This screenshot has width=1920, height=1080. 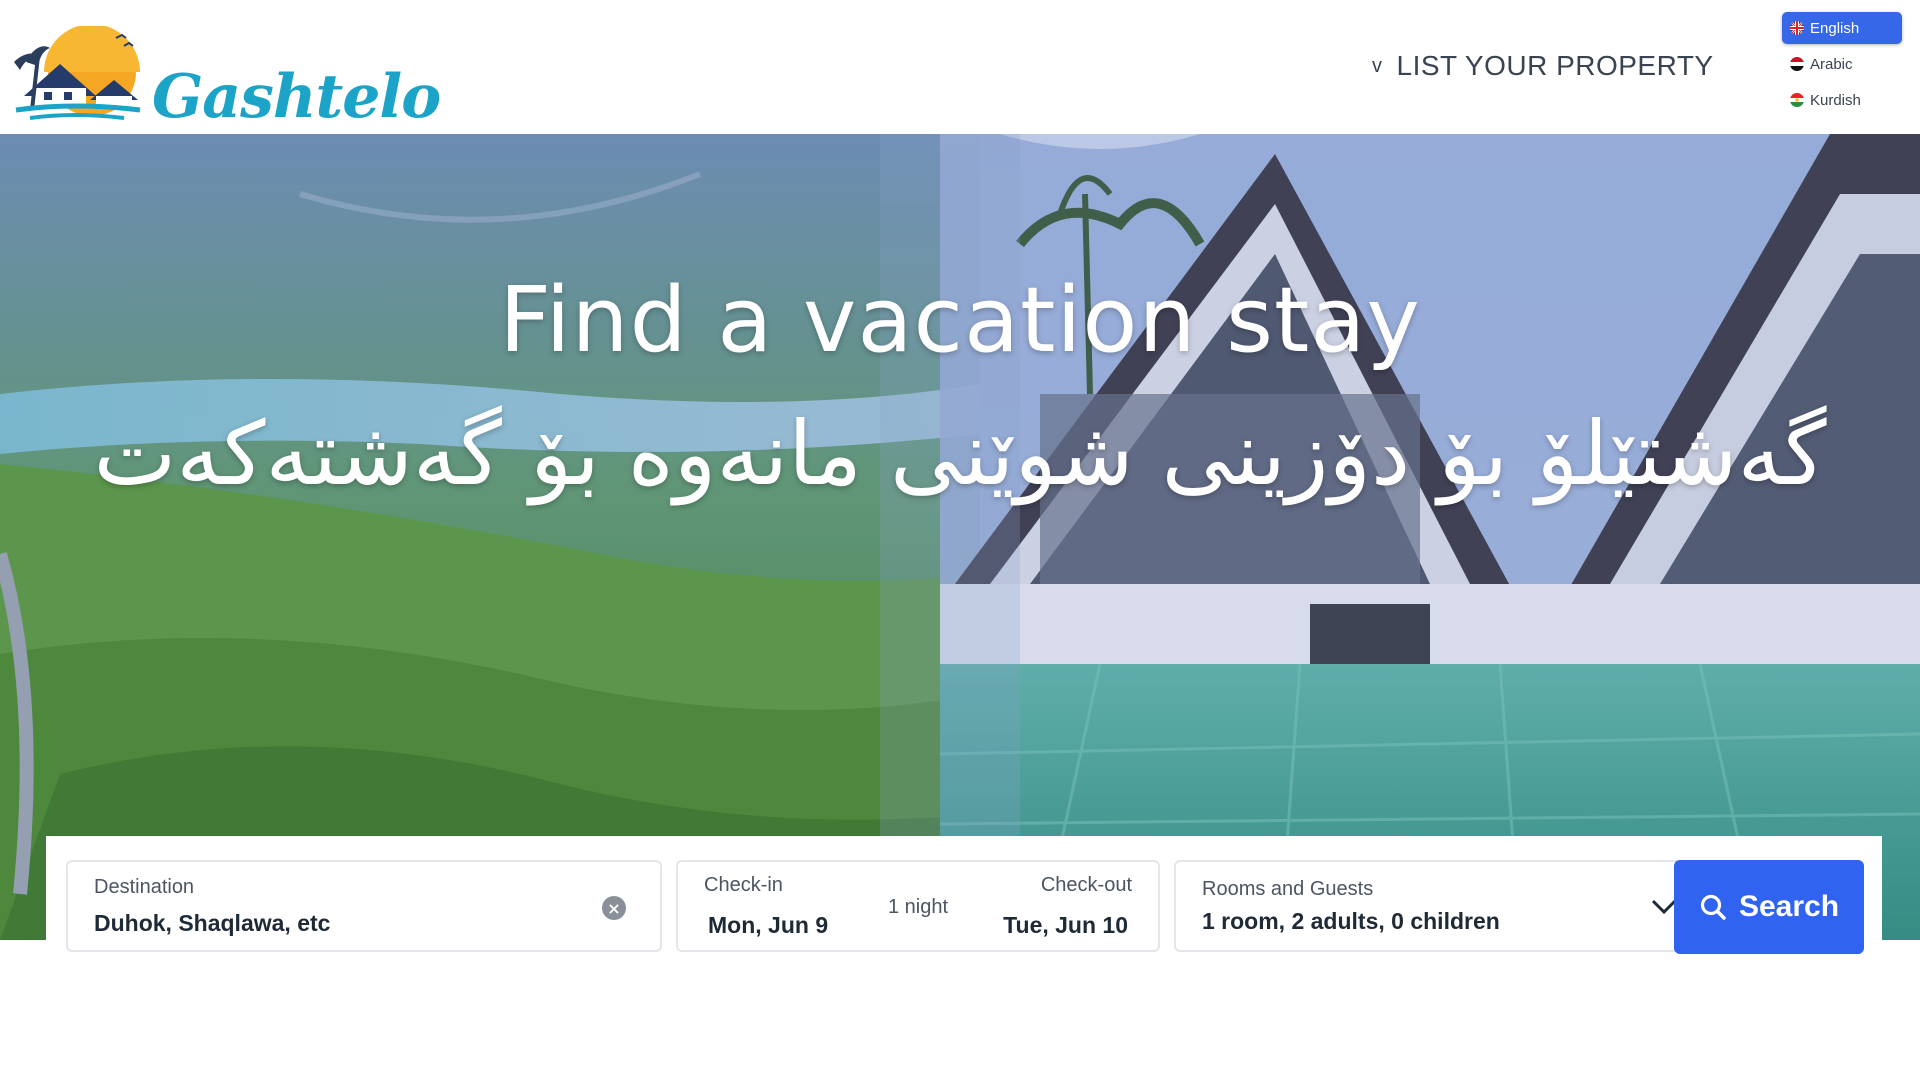 What do you see at coordinates (960, 320) in the screenshot?
I see `hero-title: Find a vacation stay` at bounding box center [960, 320].